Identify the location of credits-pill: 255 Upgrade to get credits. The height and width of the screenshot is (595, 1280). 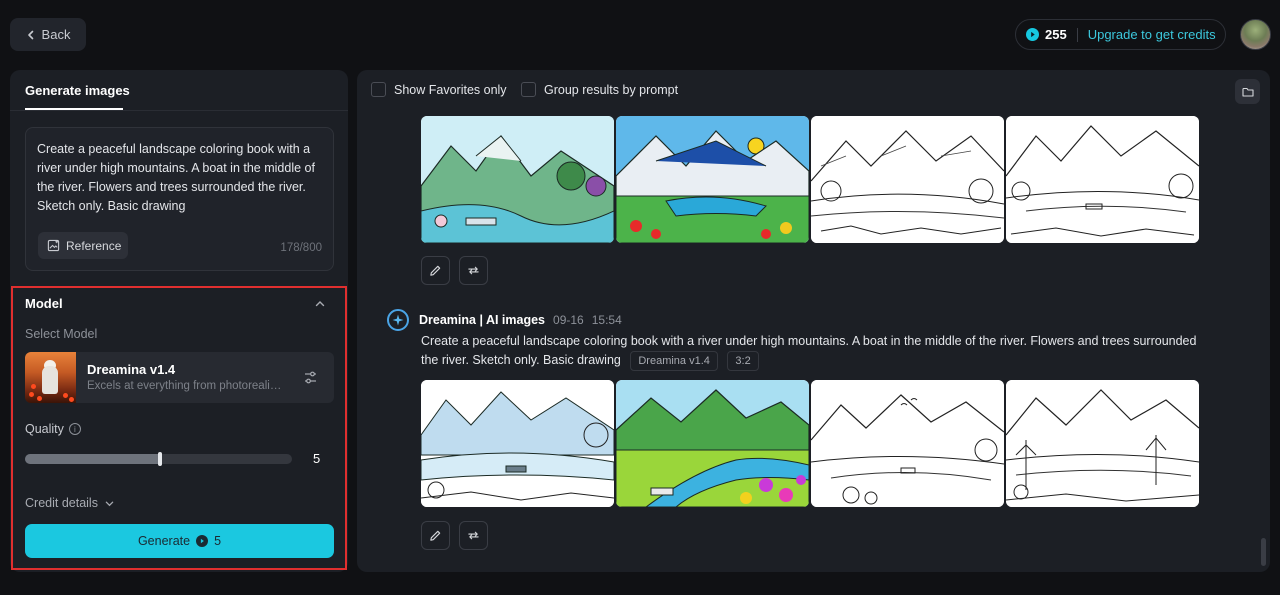
(1120, 34).